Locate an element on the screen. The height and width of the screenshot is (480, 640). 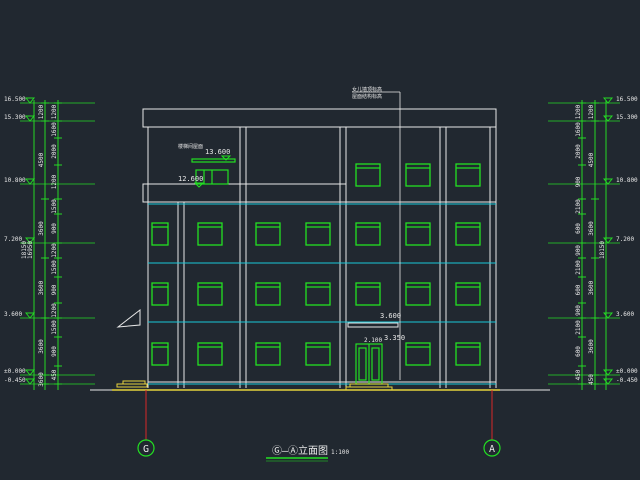
level-canopy: 3.600 is located at coordinates (390, 316).